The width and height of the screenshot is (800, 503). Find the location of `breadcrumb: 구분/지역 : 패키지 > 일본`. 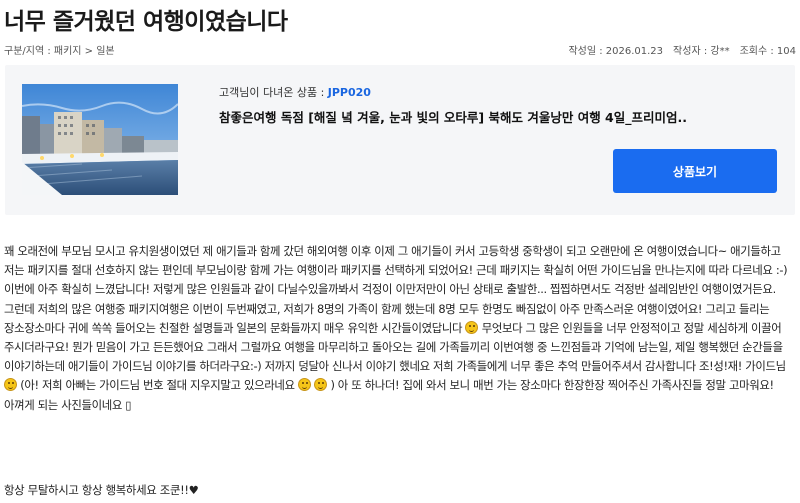

breadcrumb: 구분/지역 : 패키지 > 일본 is located at coordinates (59, 51).